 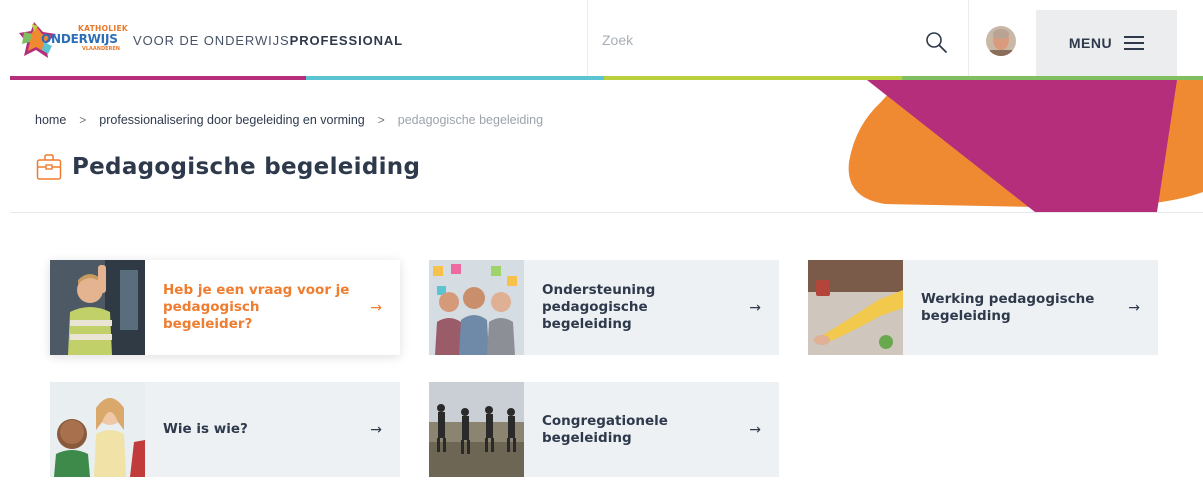 I want to click on avatar-photo, so click(x=1001, y=41).